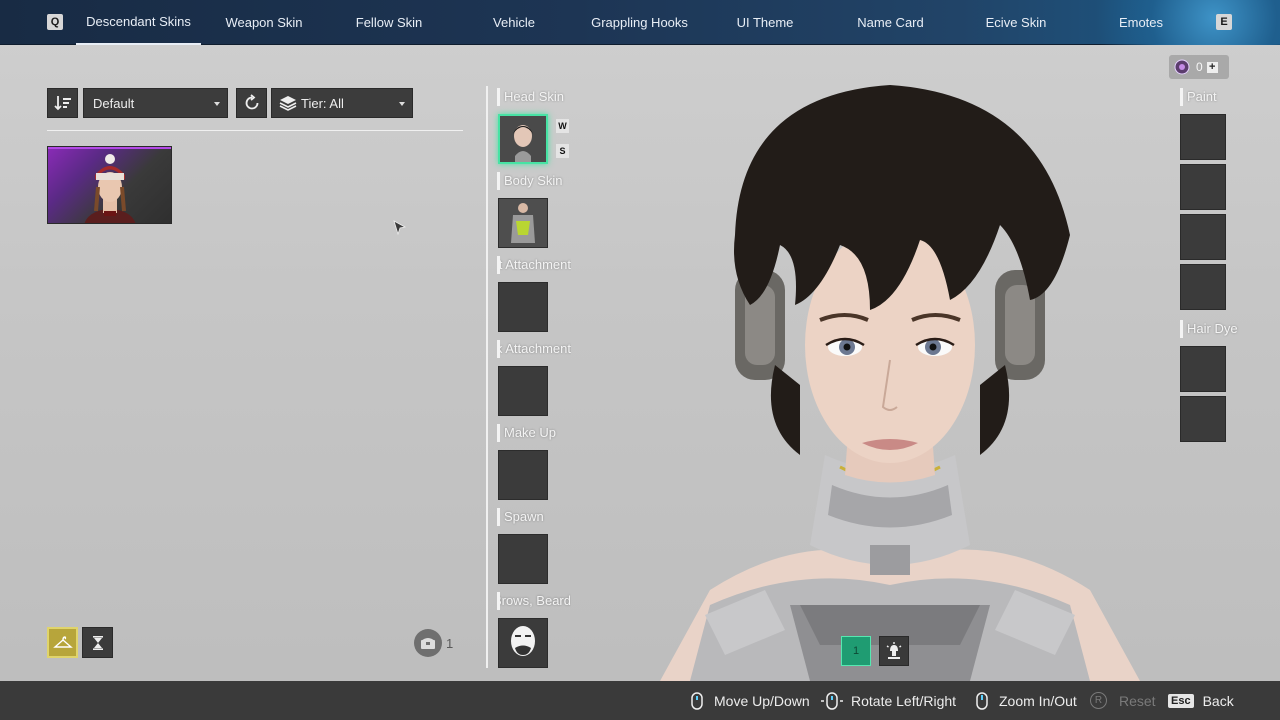 This screenshot has height=720, width=1280. I want to click on head-skin-thumbnail, so click(523, 139).